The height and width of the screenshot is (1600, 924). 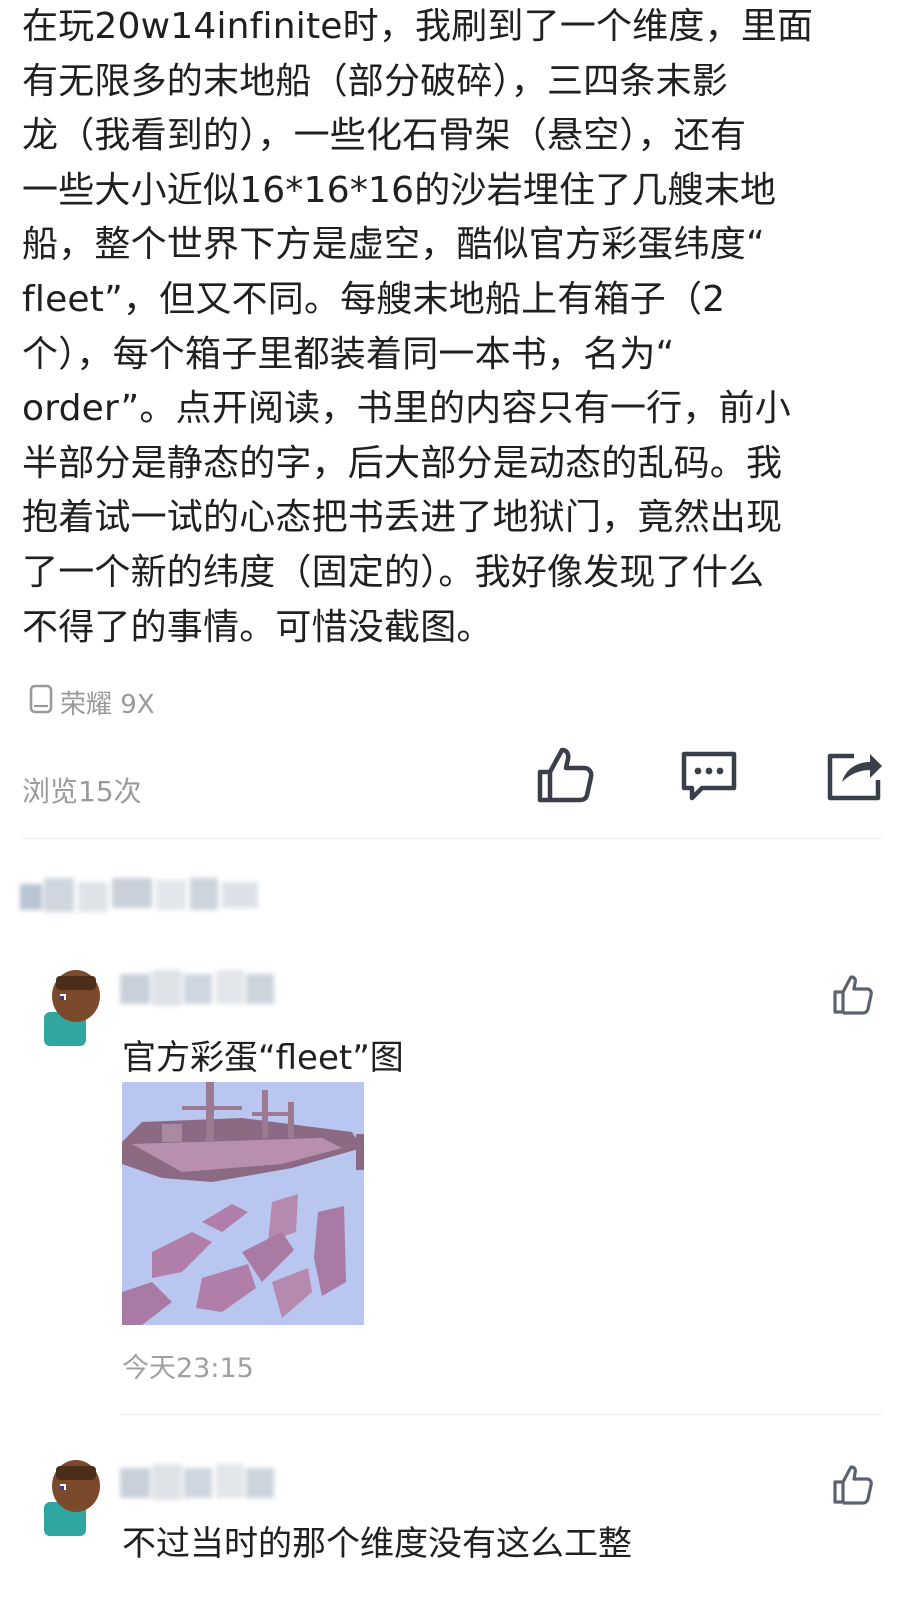 I want to click on share-icon, so click(x=855, y=777).